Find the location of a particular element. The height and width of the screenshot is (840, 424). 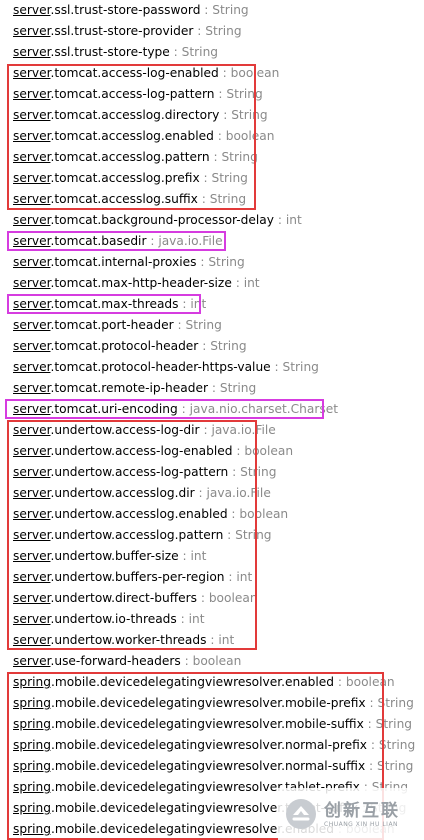

property-name: .tomcat.max-threads is located at coordinates (114, 304).